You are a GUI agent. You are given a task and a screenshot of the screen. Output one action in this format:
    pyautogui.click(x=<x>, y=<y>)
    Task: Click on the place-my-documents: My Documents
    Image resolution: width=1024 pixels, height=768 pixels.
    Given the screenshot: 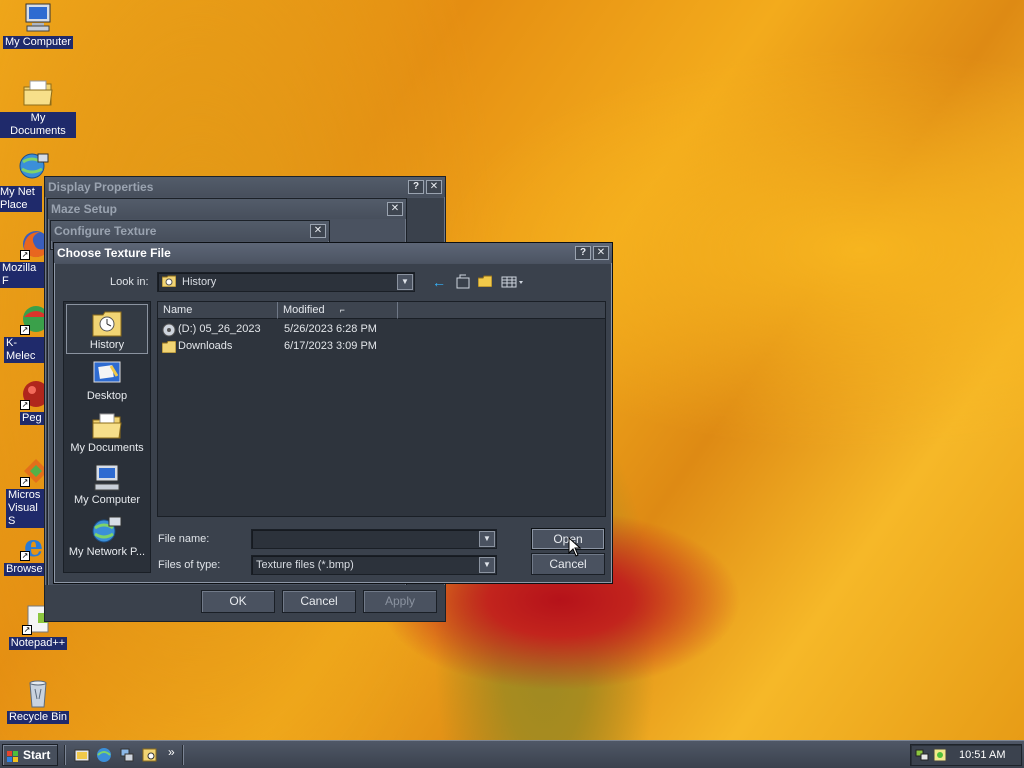 What is the action you would take?
    pyautogui.click(x=107, y=433)
    